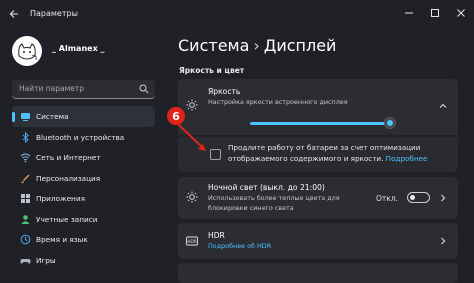 This screenshot has height=283, width=474. I want to click on next-setting-card, so click(318, 273).